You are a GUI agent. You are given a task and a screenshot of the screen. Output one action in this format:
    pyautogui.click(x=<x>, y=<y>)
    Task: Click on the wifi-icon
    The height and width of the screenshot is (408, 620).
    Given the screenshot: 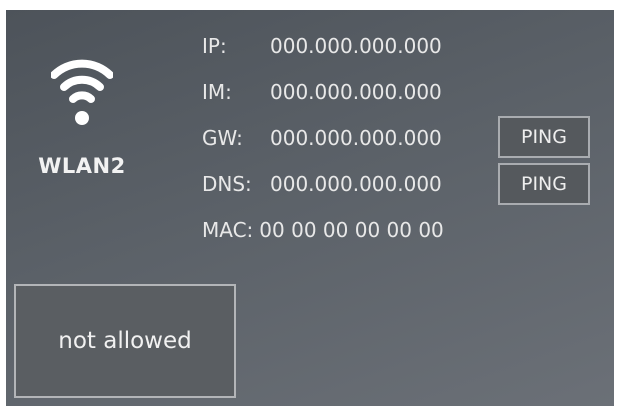 What is the action you would take?
    pyautogui.click(x=82, y=92)
    